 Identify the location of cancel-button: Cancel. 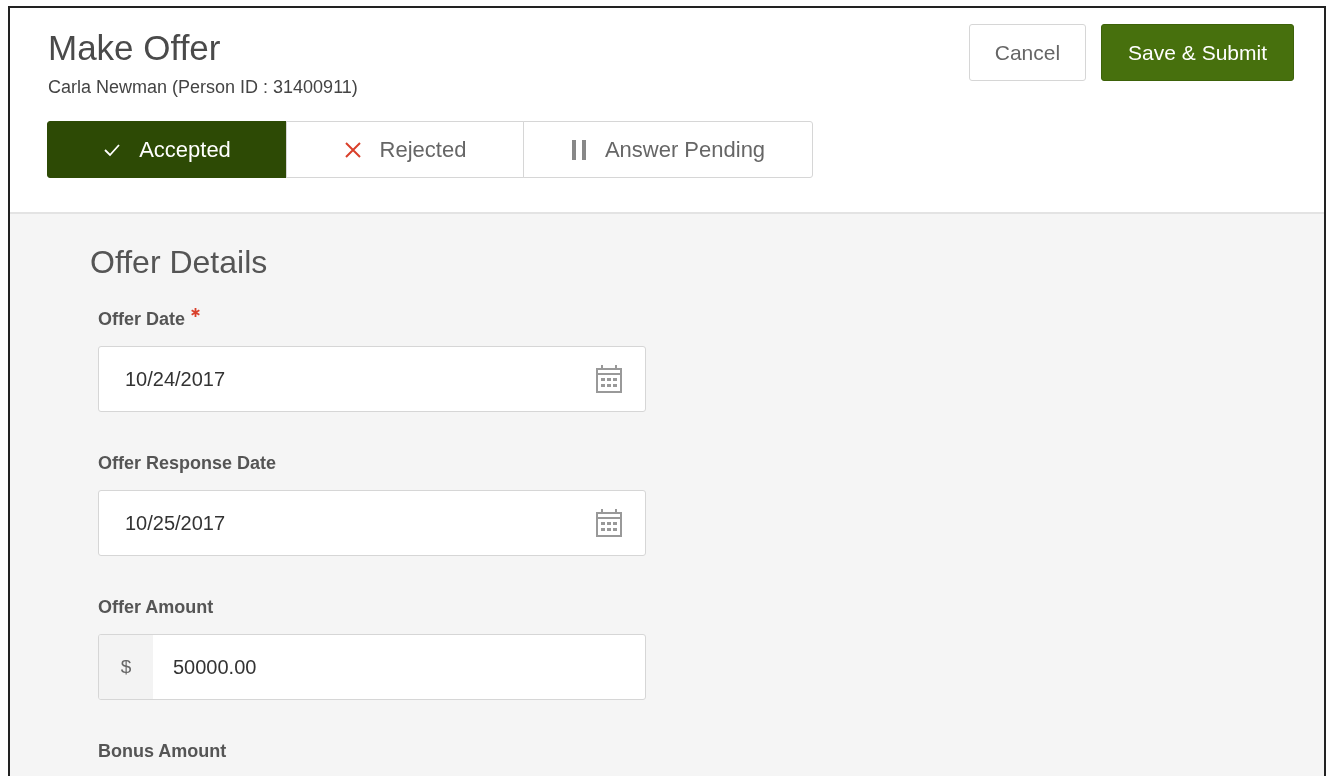
(1027, 52).